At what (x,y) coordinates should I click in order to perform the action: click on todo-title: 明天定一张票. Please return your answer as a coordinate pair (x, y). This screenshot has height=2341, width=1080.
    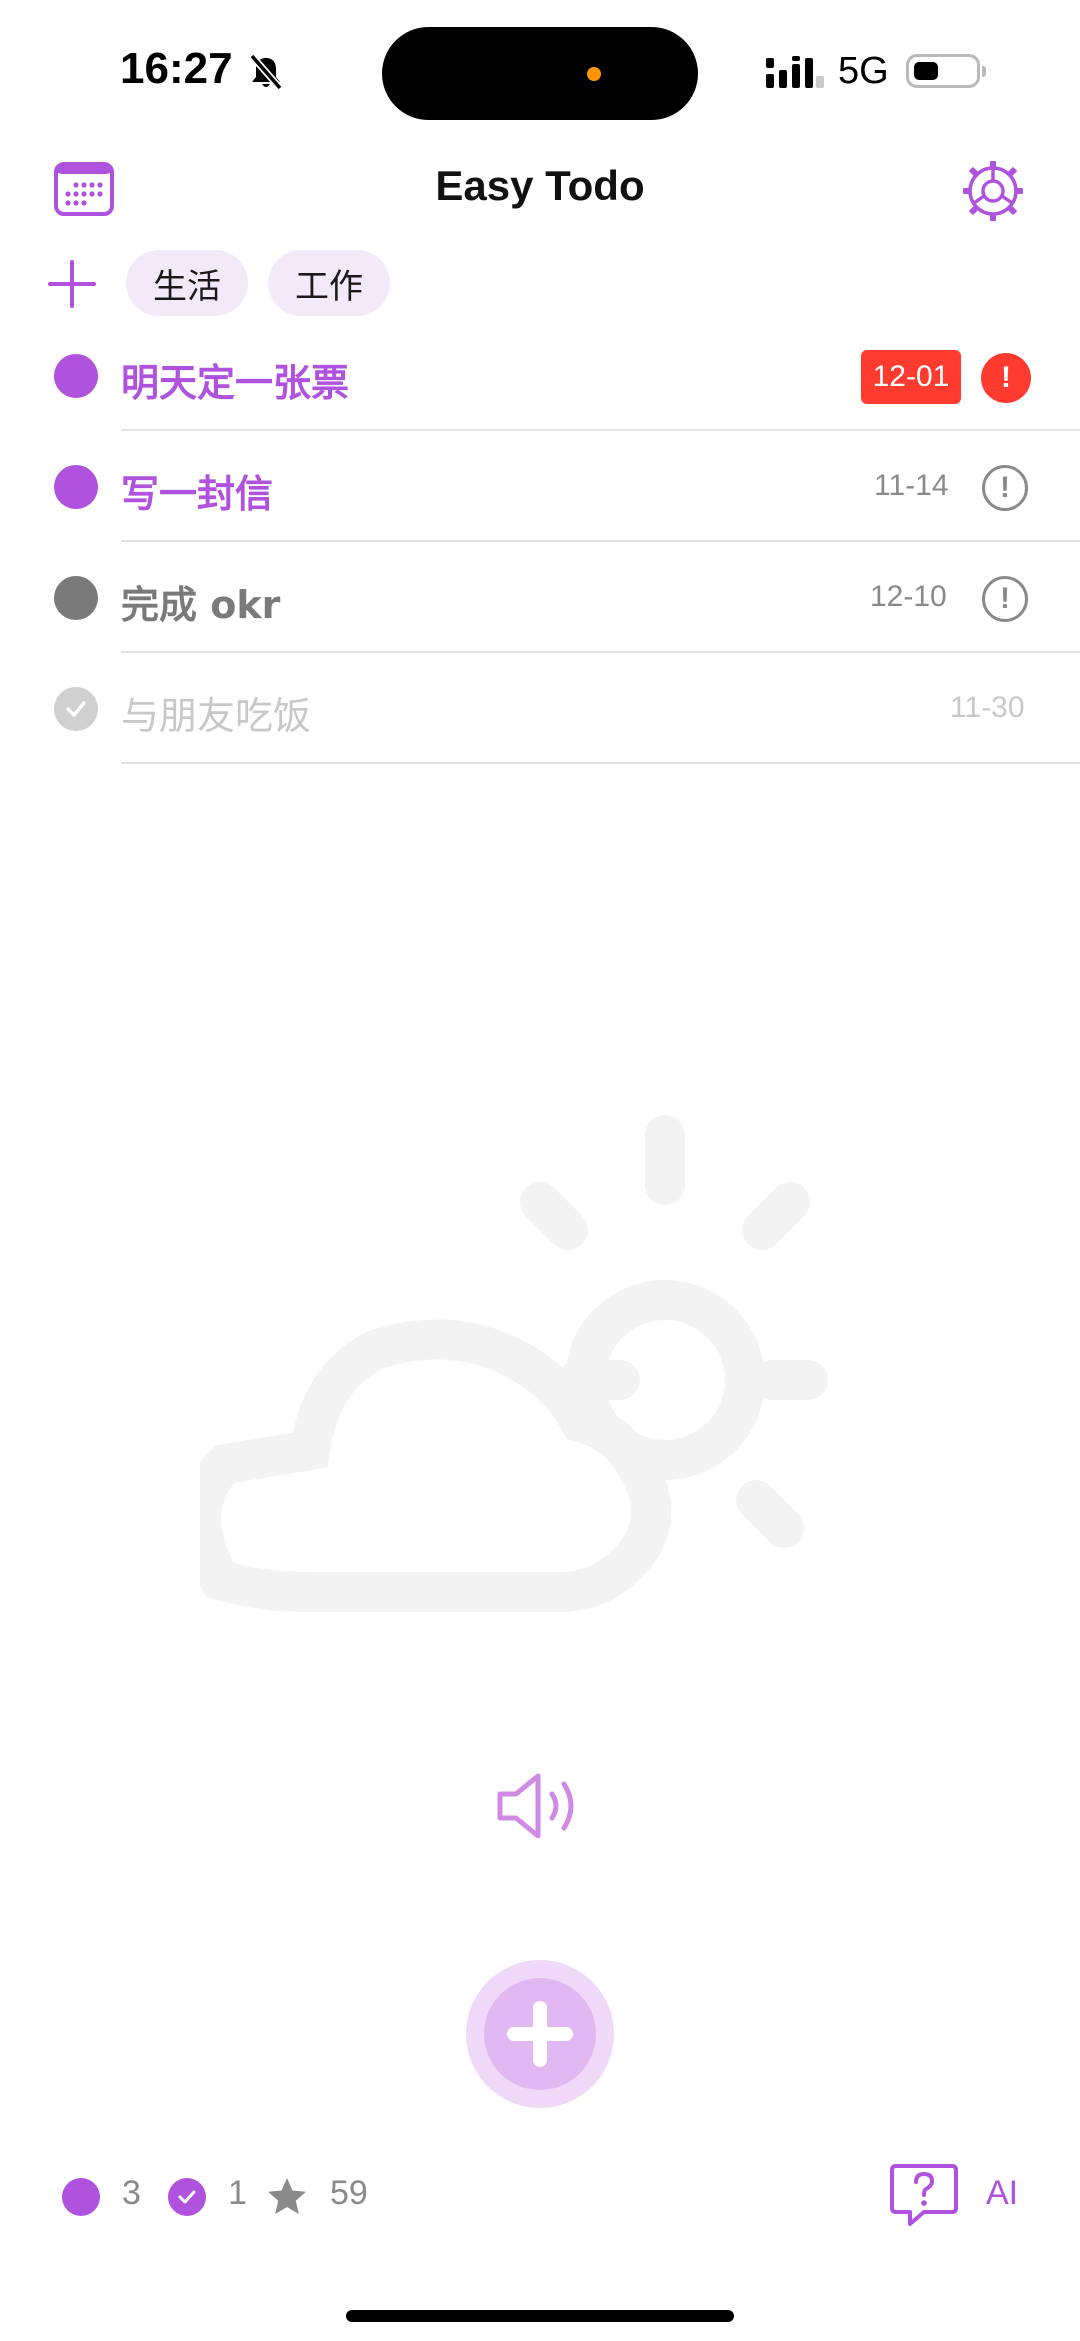
    Looking at the image, I should click on (235, 383).